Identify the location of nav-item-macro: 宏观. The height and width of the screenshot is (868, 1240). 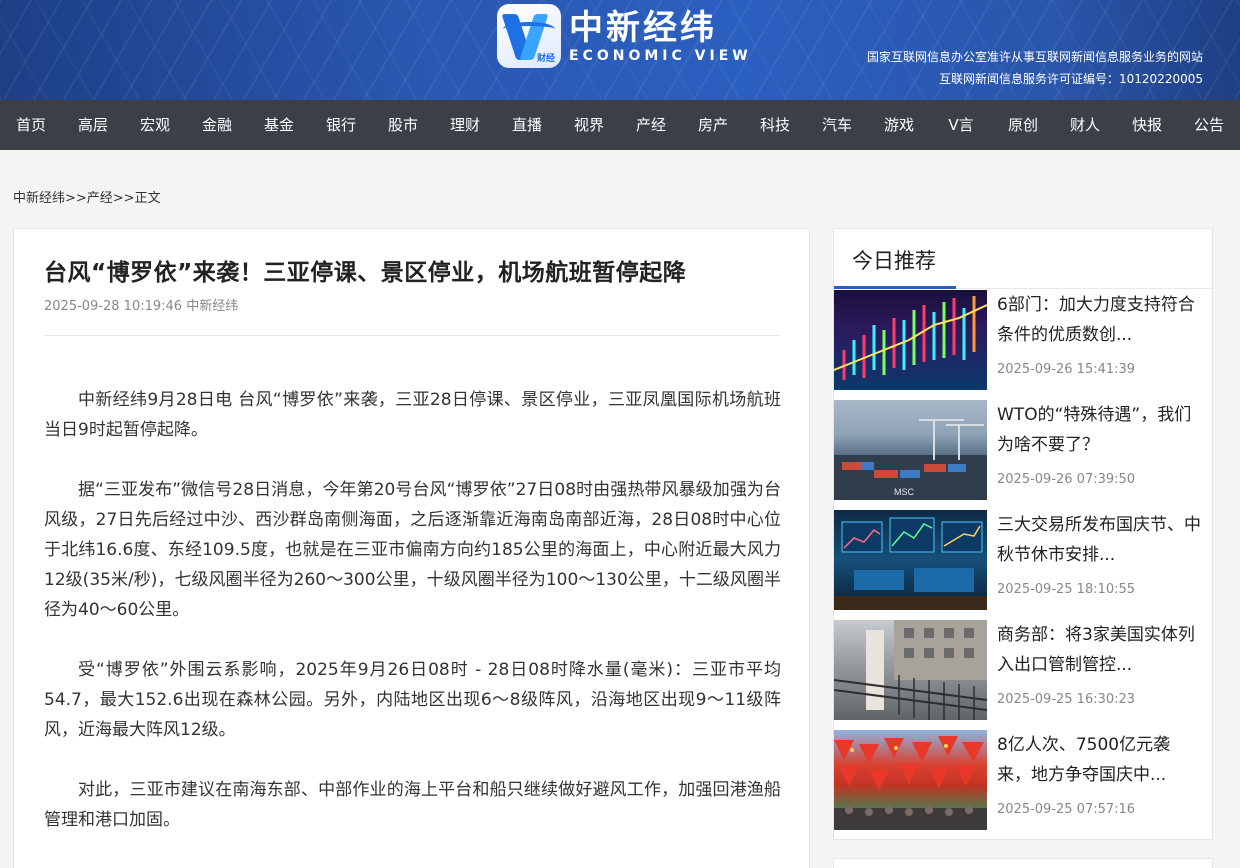
(155, 125).